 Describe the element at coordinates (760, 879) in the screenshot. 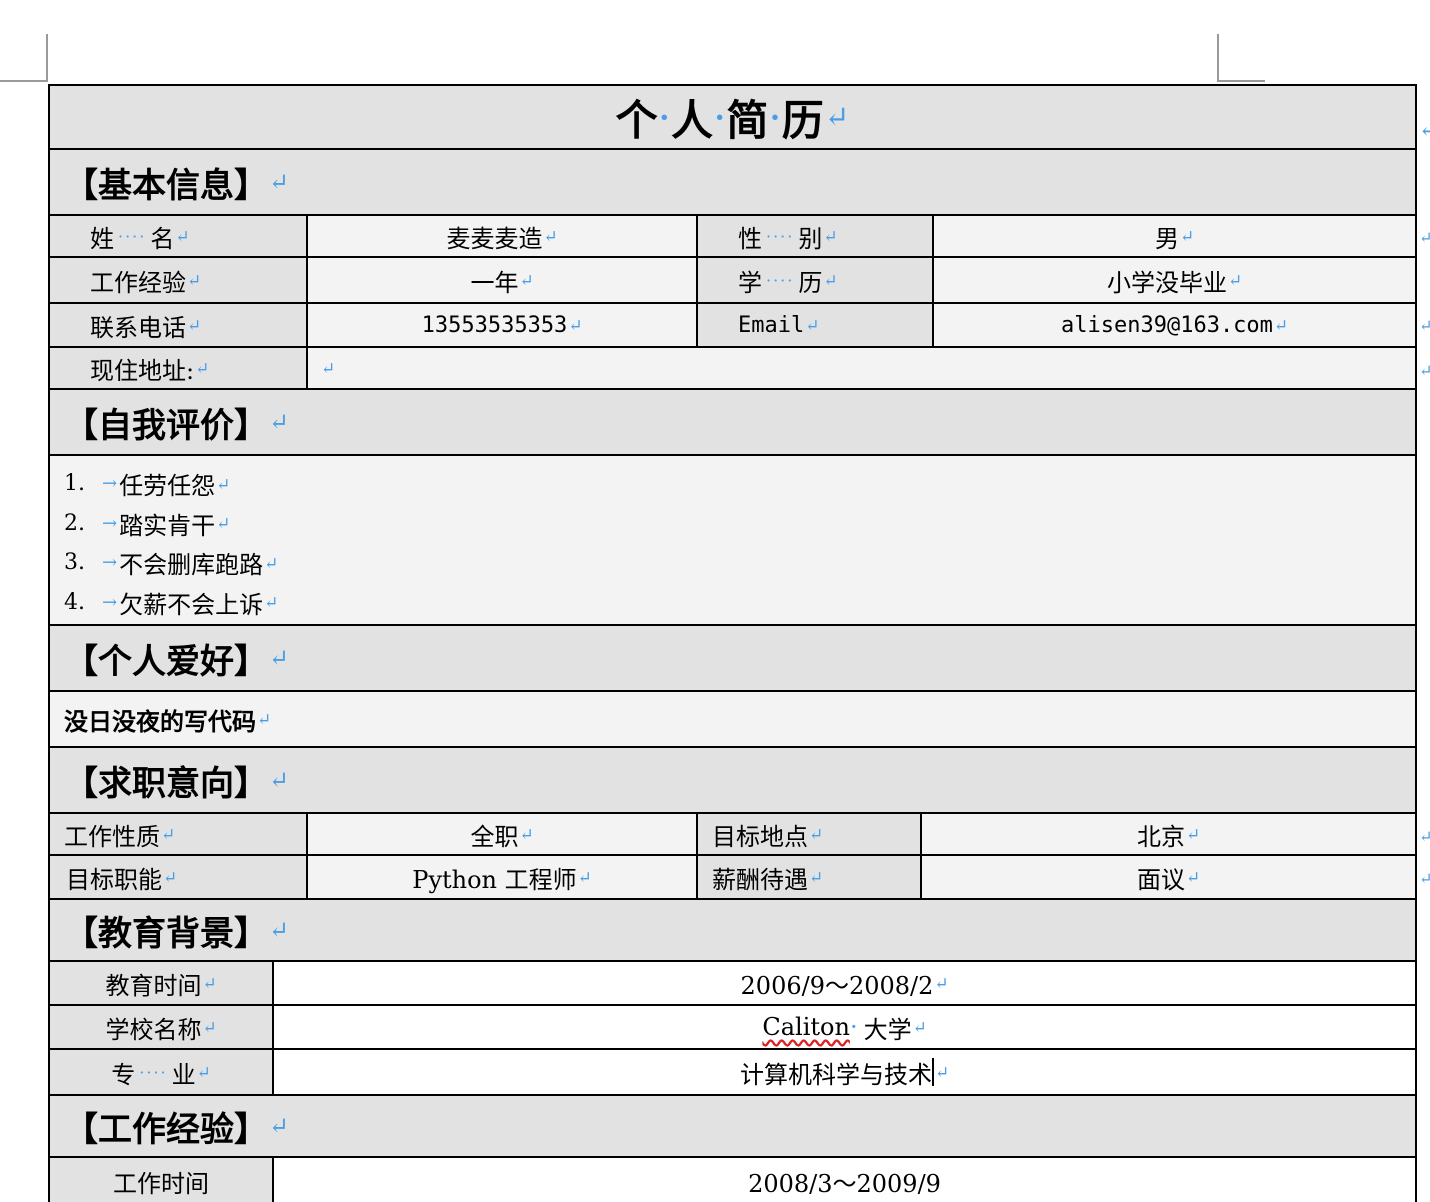

I see `label-text: 薪酬待遇` at that location.